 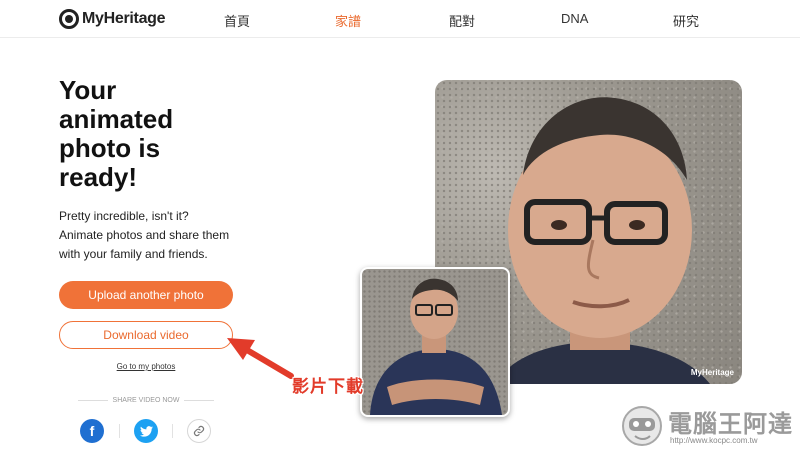 What do you see at coordinates (714, 440) in the screenshot?
I see `site-watermark-url: http://www.kocpc.com.tw` at bounding box center [714, 440].